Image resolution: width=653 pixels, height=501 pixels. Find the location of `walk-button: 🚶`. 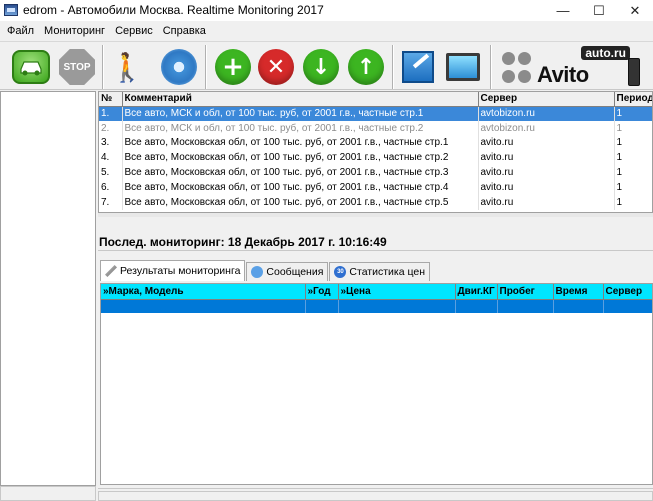

walk-button: 🚶 is located at coordinates (127, 67).